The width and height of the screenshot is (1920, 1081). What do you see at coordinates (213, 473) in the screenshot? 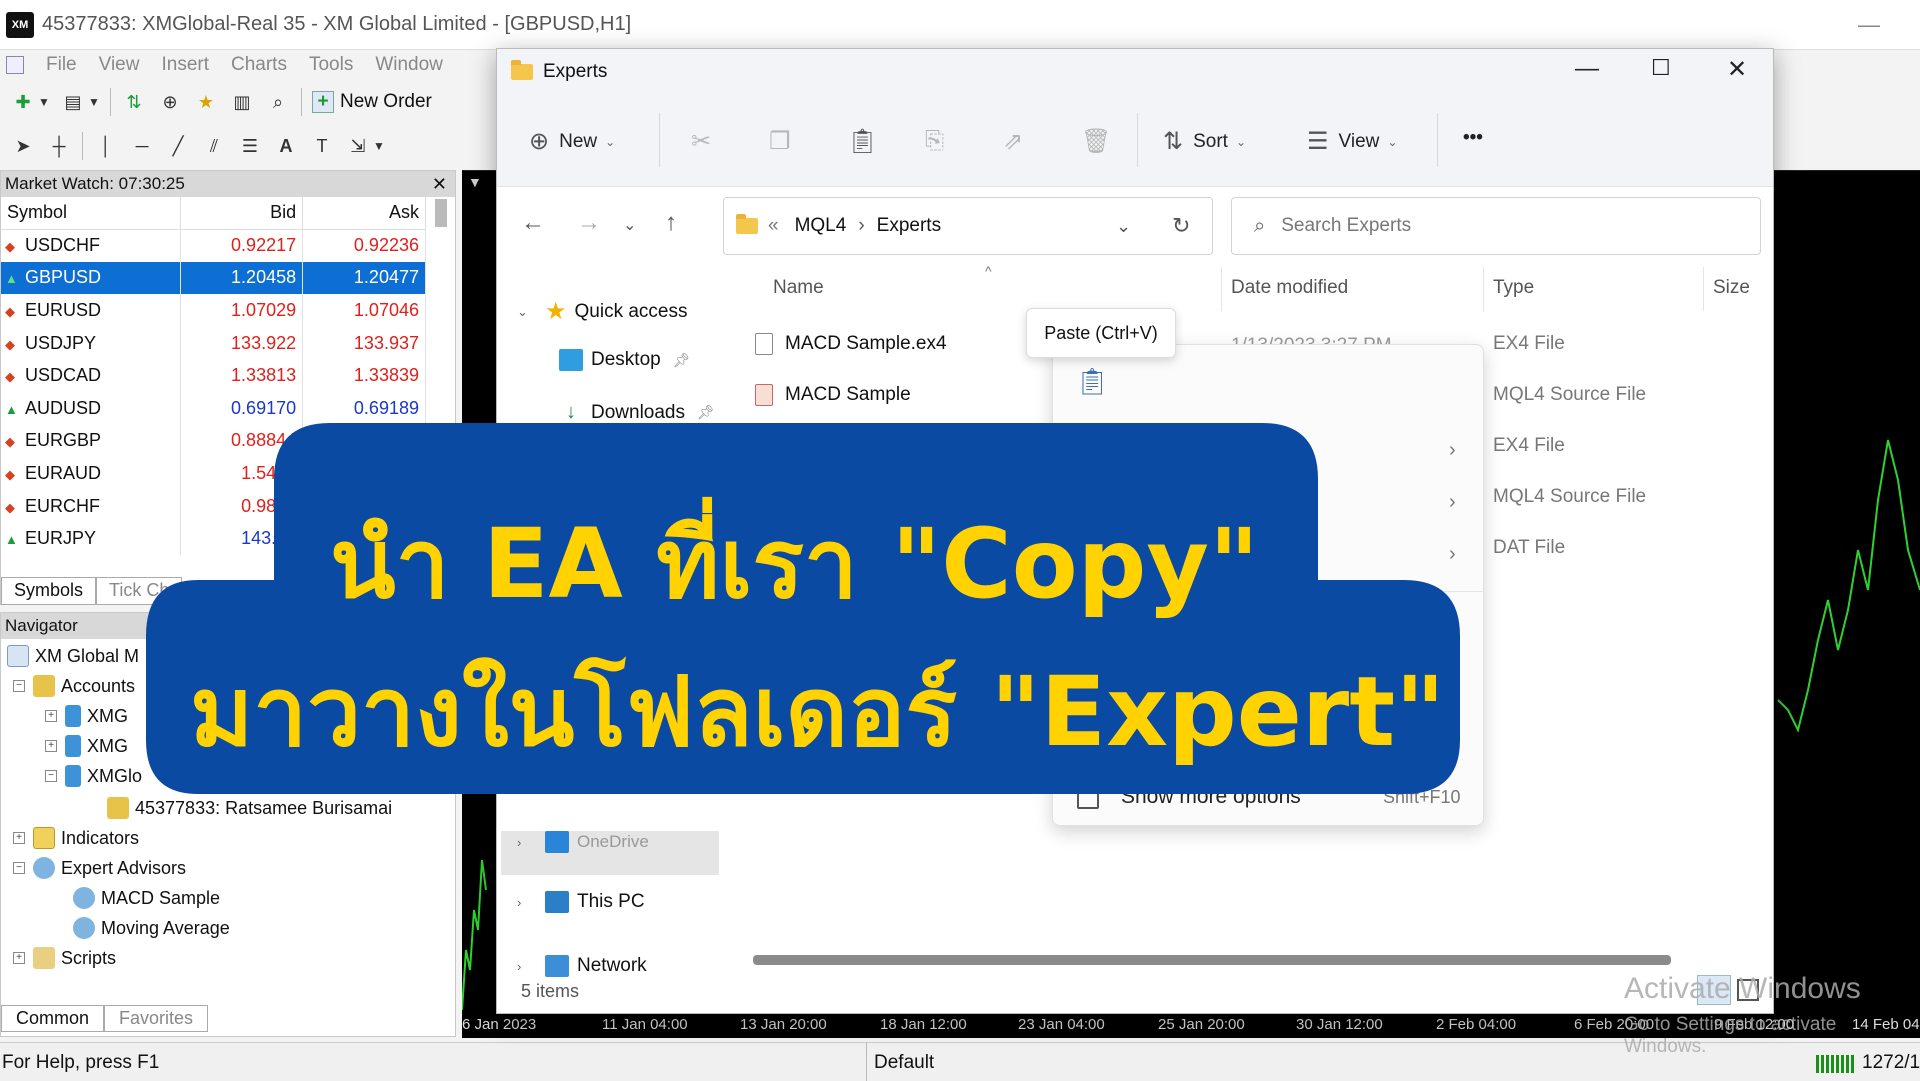
I see `table-row: ◆ EURAUD 1.5471` at bounding box center [213, 473].